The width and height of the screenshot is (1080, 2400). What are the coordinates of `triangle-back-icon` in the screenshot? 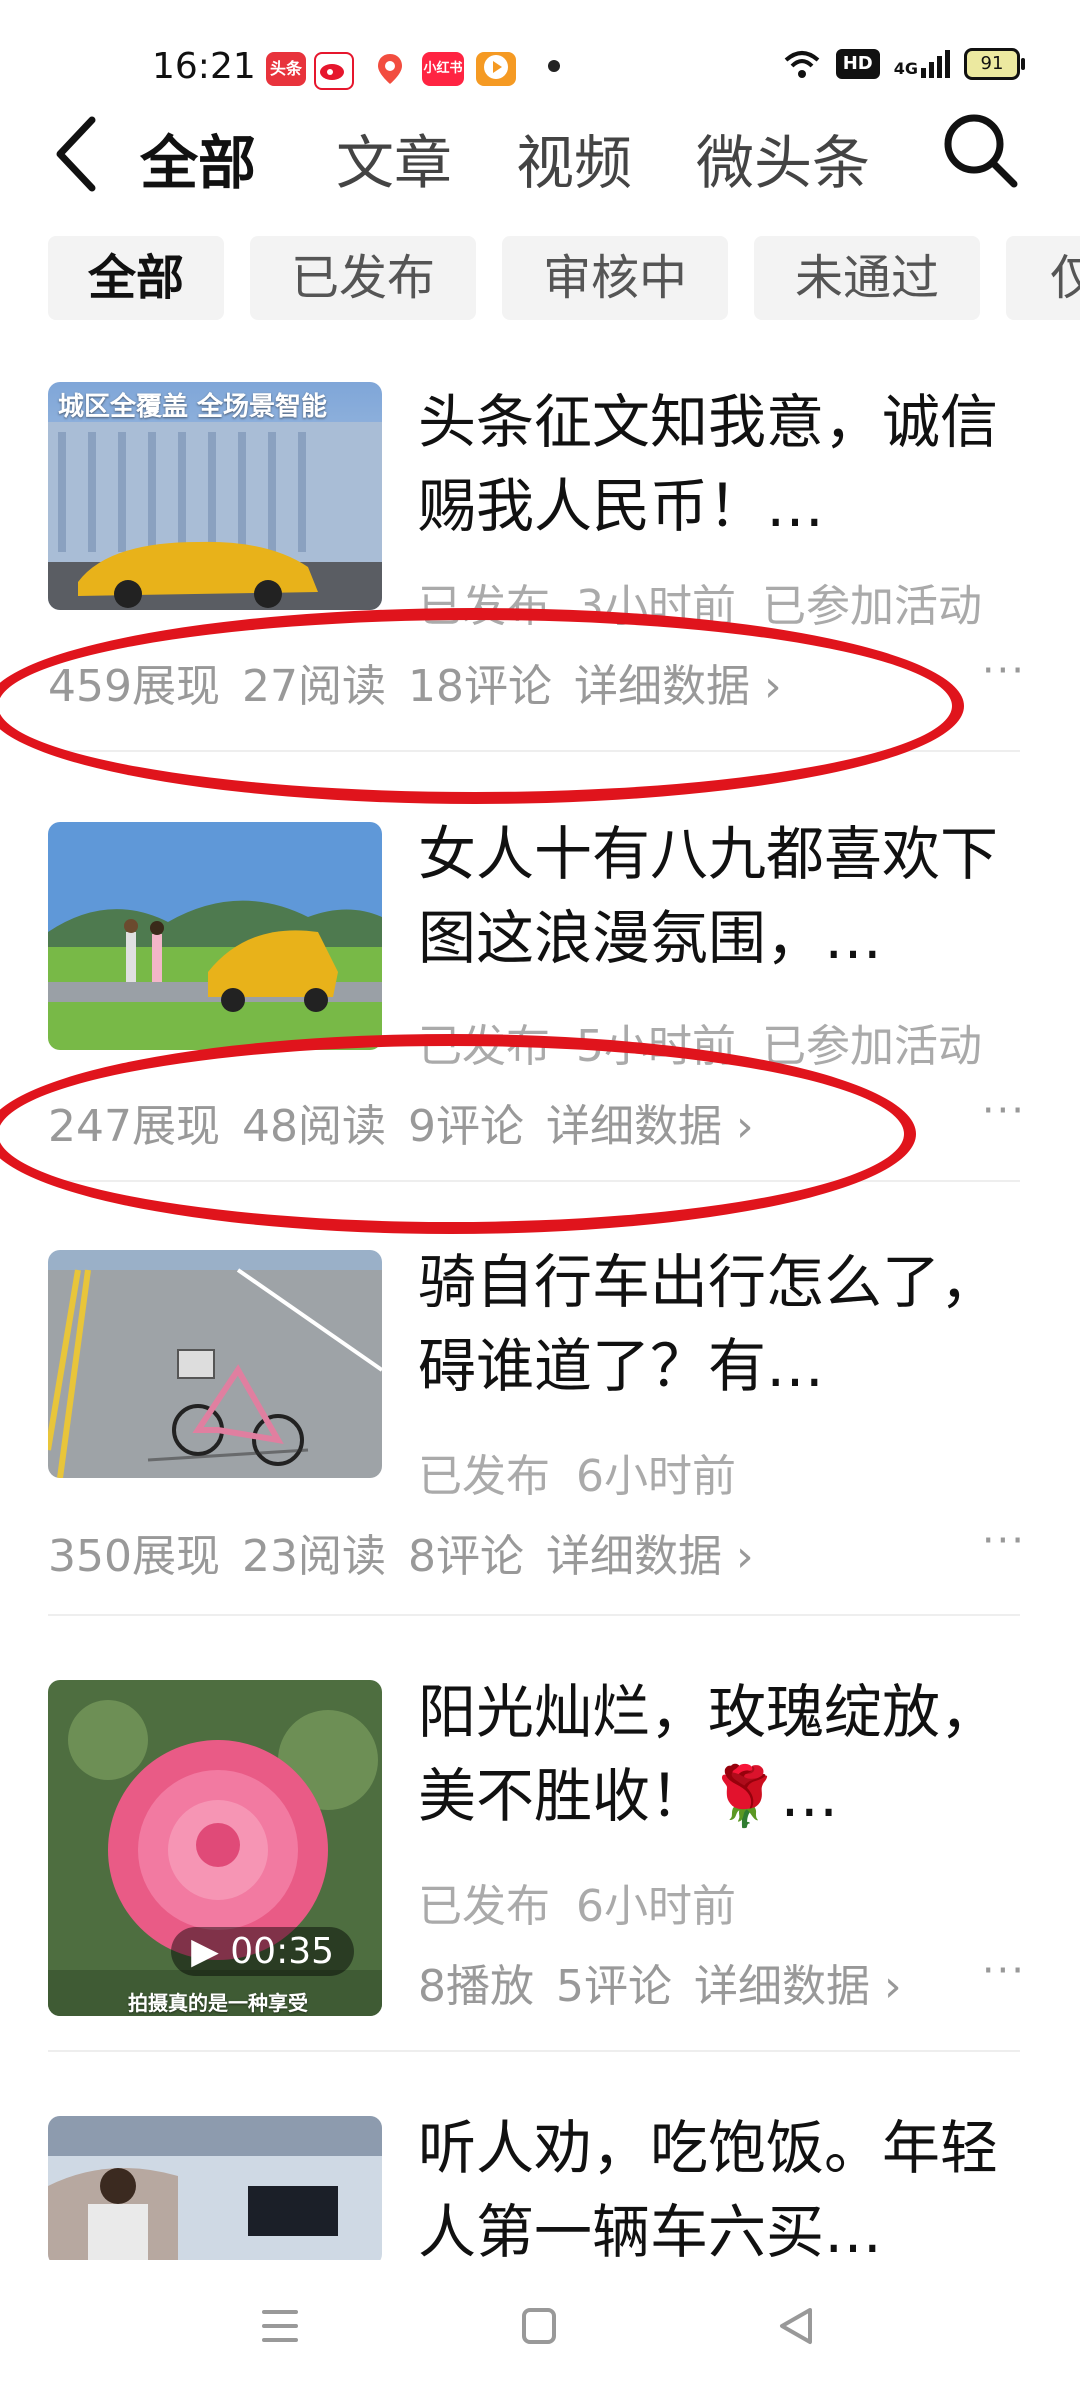 It's located at (796, 2326).